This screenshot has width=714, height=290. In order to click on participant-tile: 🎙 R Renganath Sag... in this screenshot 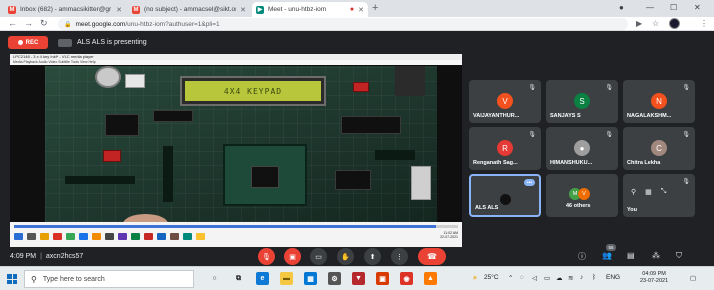, I will do `click(505, 148)`.